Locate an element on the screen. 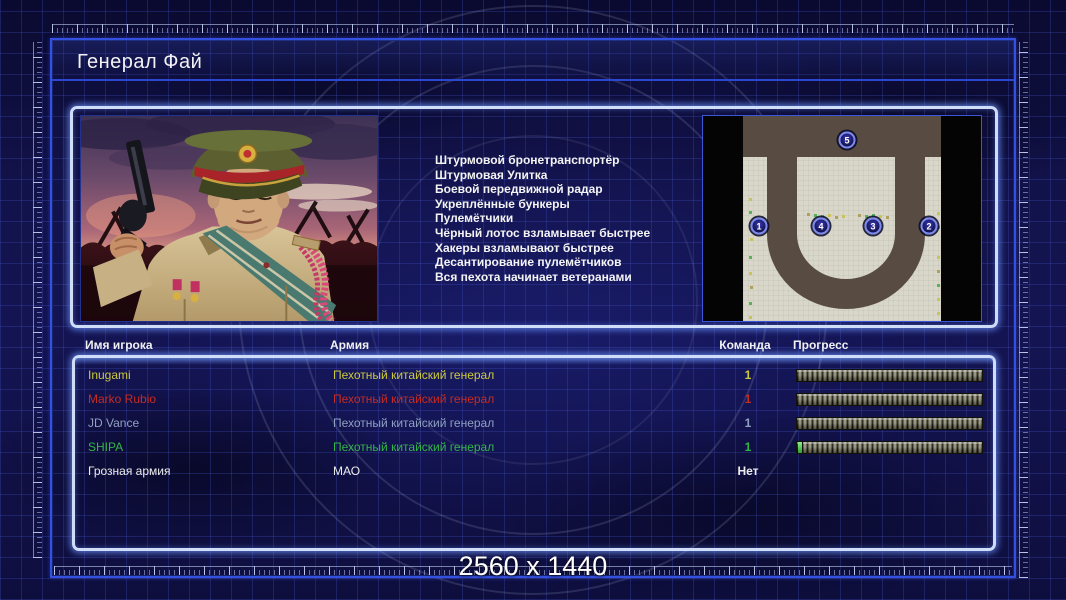  bonus-item: Чёрный лотос взламывает быстрее is located at coordinates (543, 232).